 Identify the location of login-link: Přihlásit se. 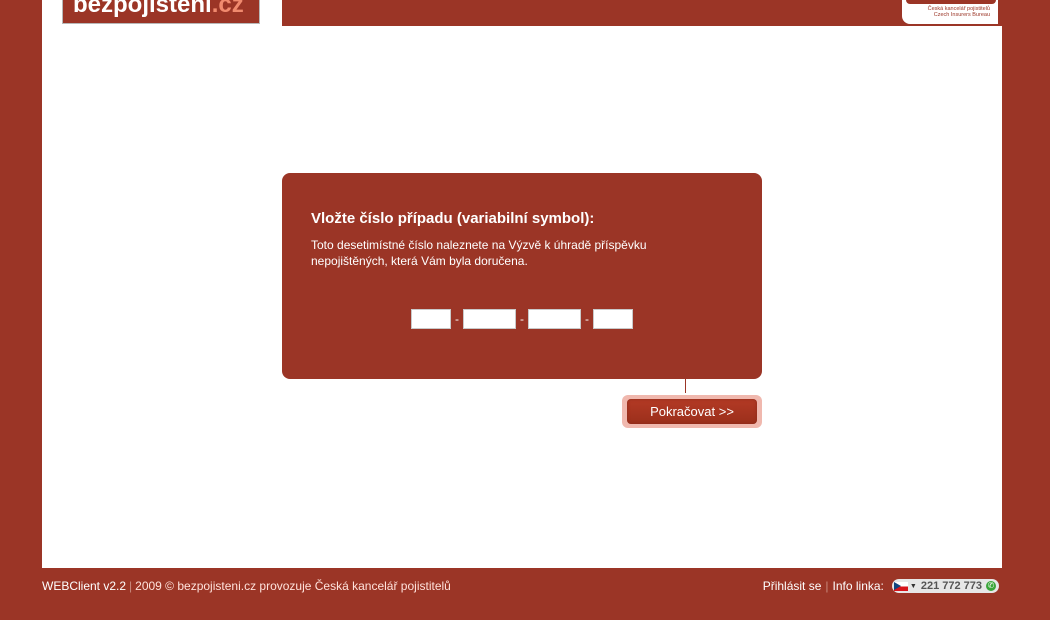
(792, 586).